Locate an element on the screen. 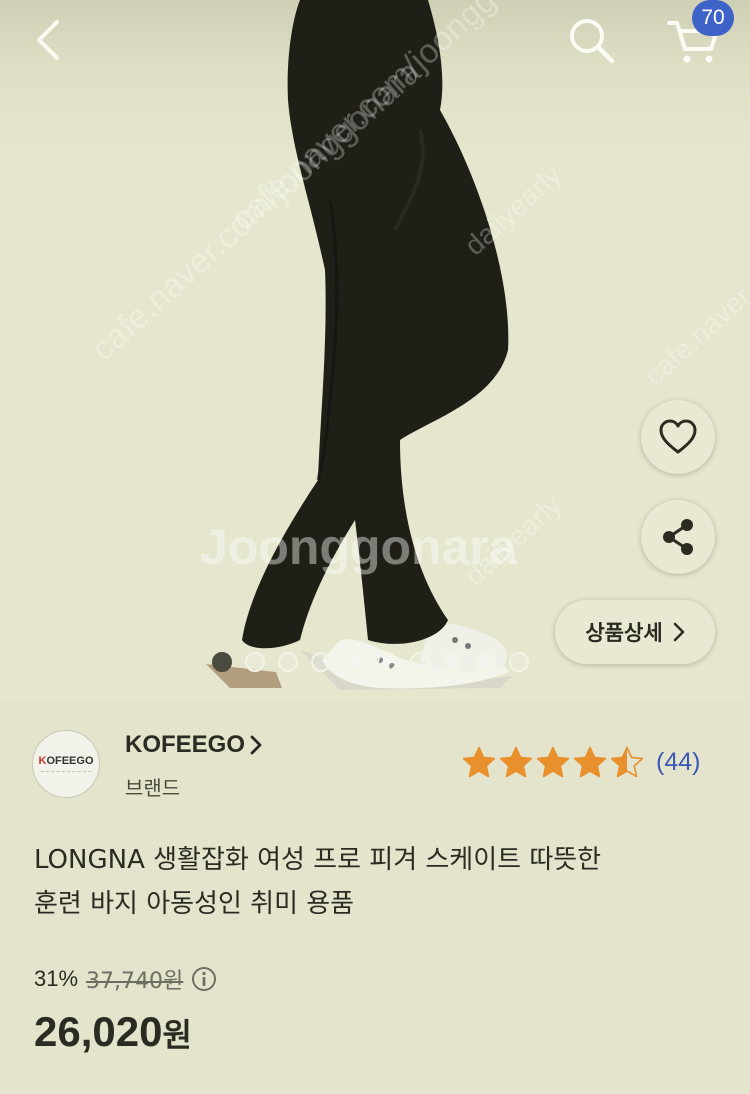 This screenshot has width=750, height=1094. brand-logo: KOFEEGO — — — — — — — — — — is located at coordinates (66, 764).